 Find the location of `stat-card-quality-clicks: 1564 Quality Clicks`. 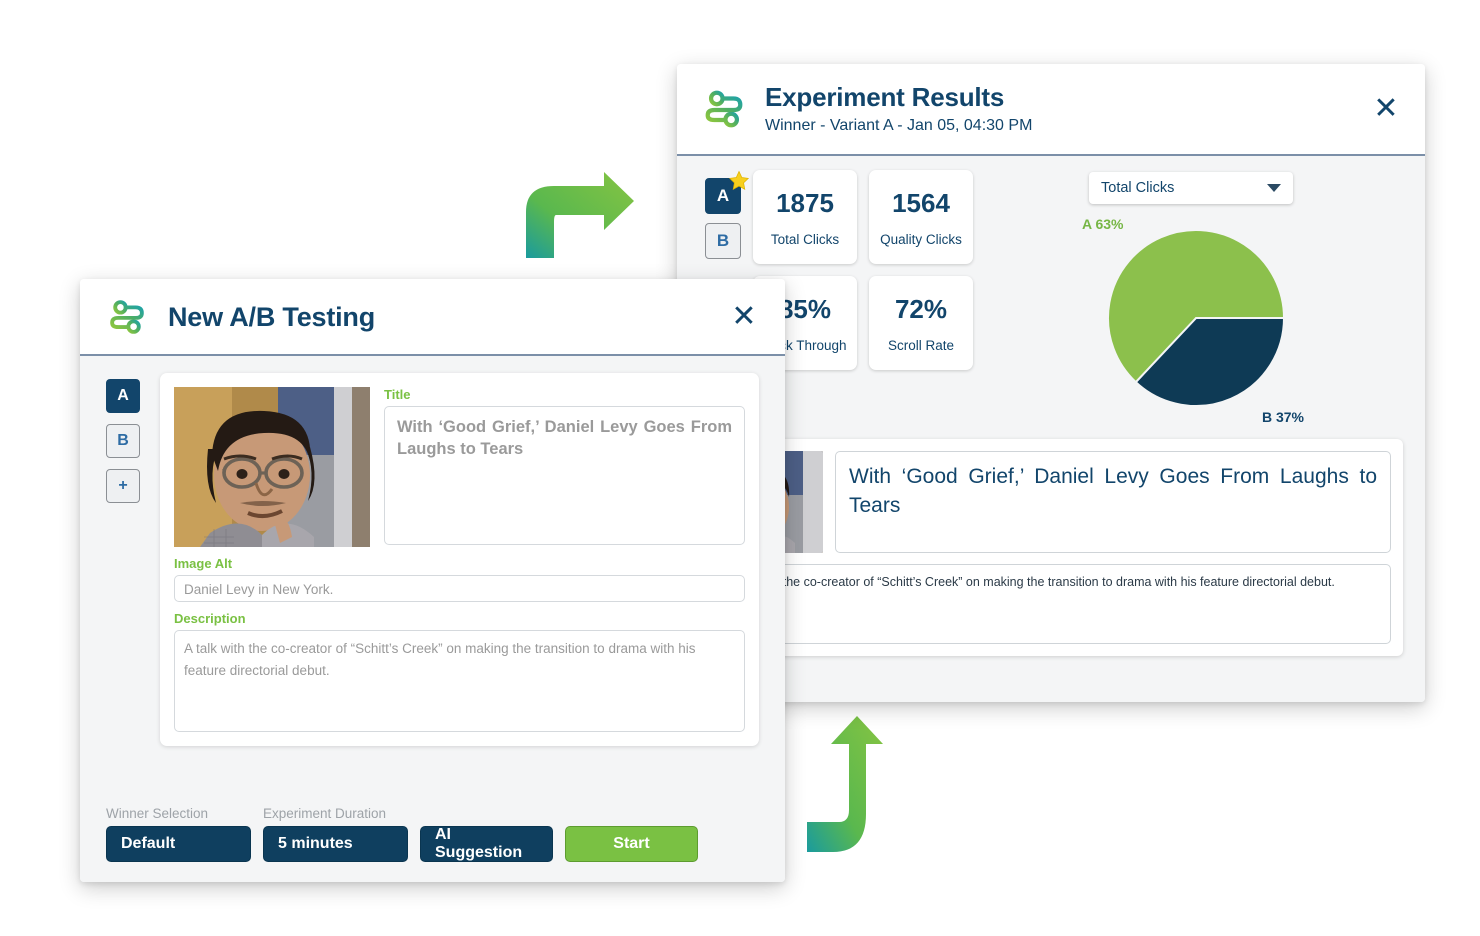

stat-card-quality-clicks: 1564 Quality Clicks is located at coordinates (921, 217).